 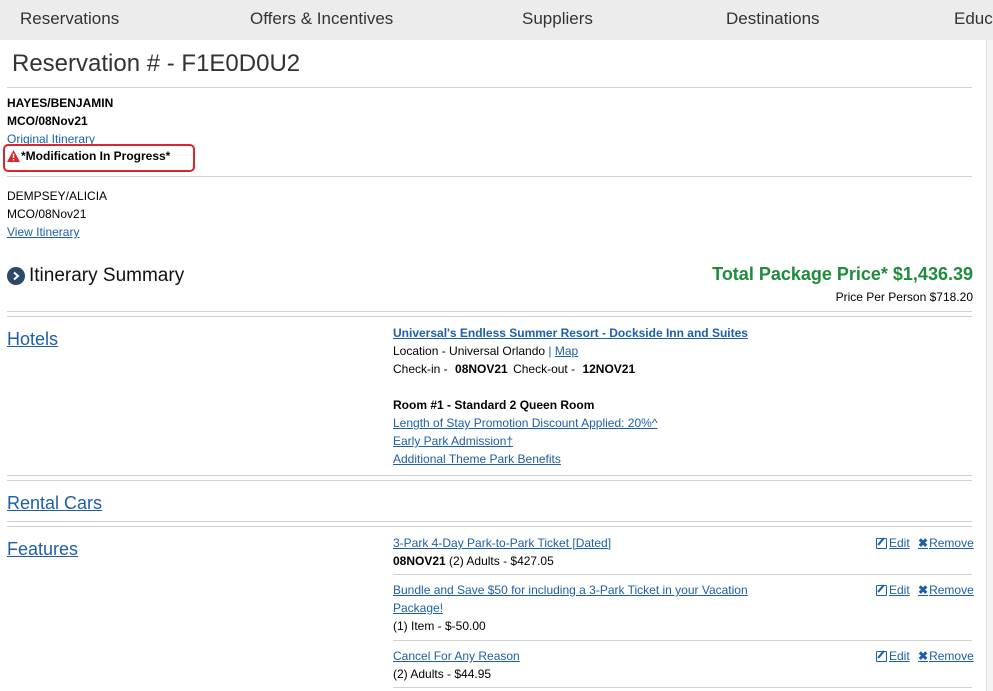 What do you see at coordinates (502, 543) in the screenshot?
I see `feature-name-link: 3-Park 4-Day Park-to-Park Ticket [Dated]` at bounding box center [502, 543].